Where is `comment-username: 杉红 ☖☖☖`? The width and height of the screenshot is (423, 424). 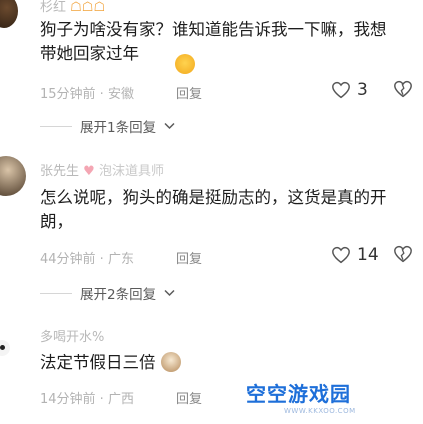 comment-username: 杉红 ☖☖☖ is located at coordinates (72, 7).